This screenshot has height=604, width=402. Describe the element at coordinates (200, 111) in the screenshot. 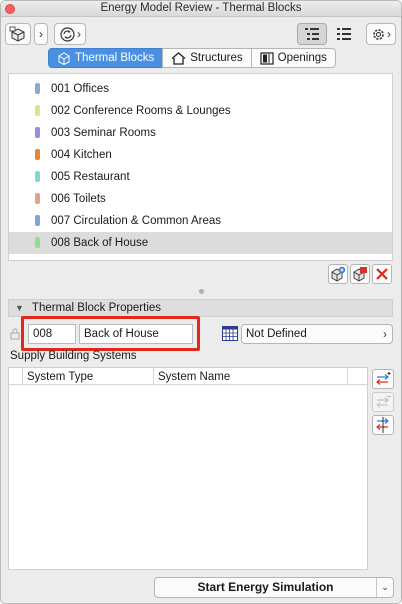

I see `list-item: 002 Conference Rooms & Lounges` at that location.